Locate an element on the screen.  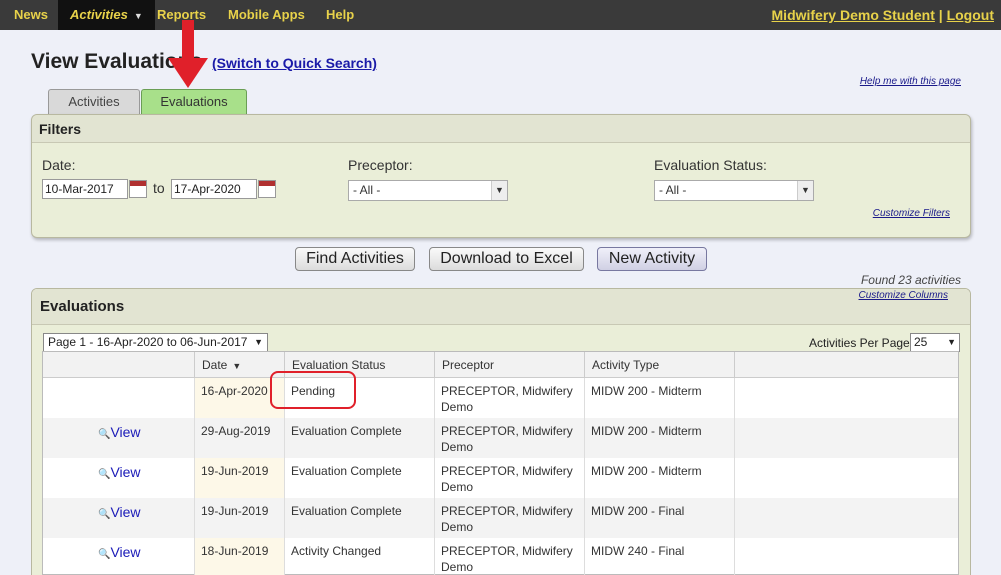
evaluation-status-select: - All - ▼ is located at coordinates (734, 190).